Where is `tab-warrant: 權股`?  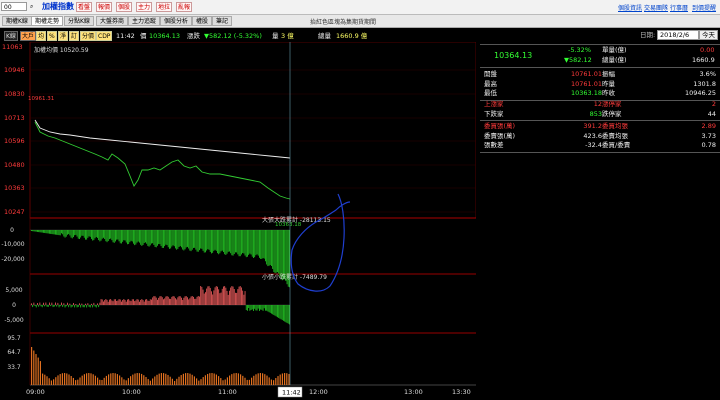 tab-warrant: 權股 is located at coordinates (202, 21).